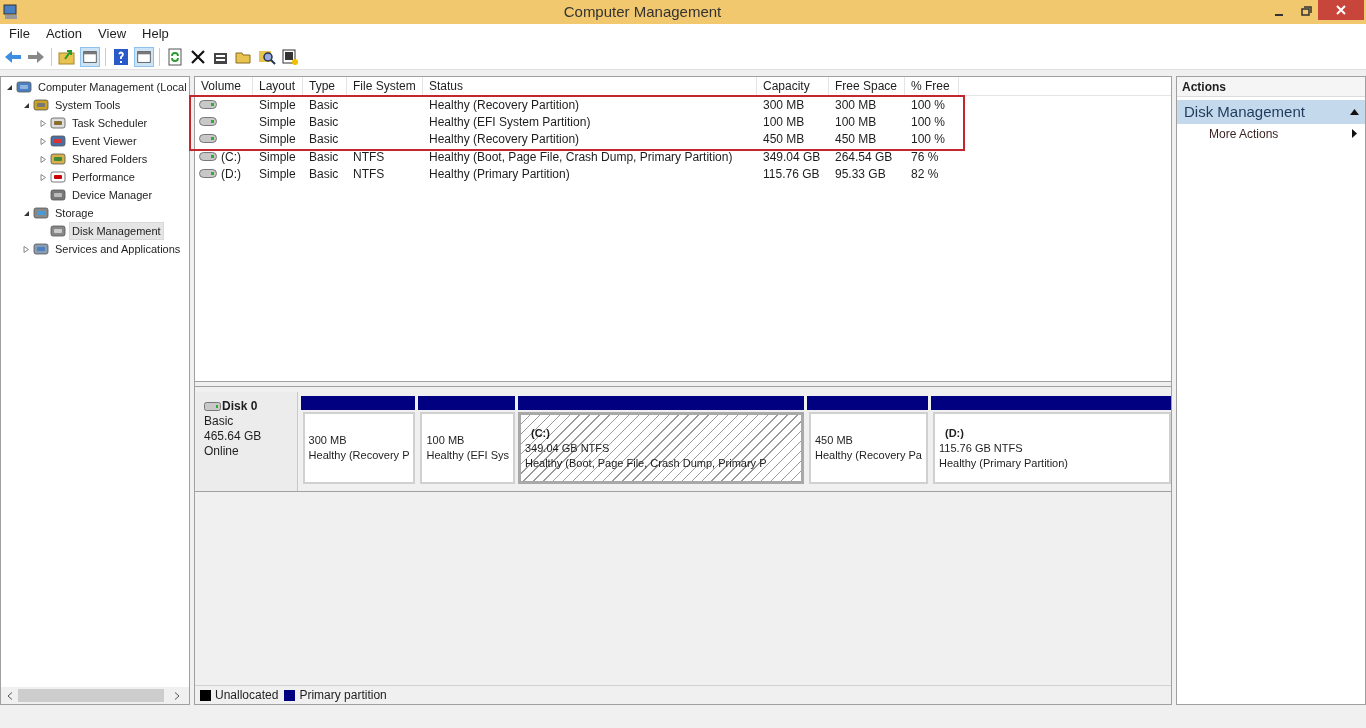  Describe the element at coordinates (91, 695) in the screenshot. I see `scroll-thumb` at that location.